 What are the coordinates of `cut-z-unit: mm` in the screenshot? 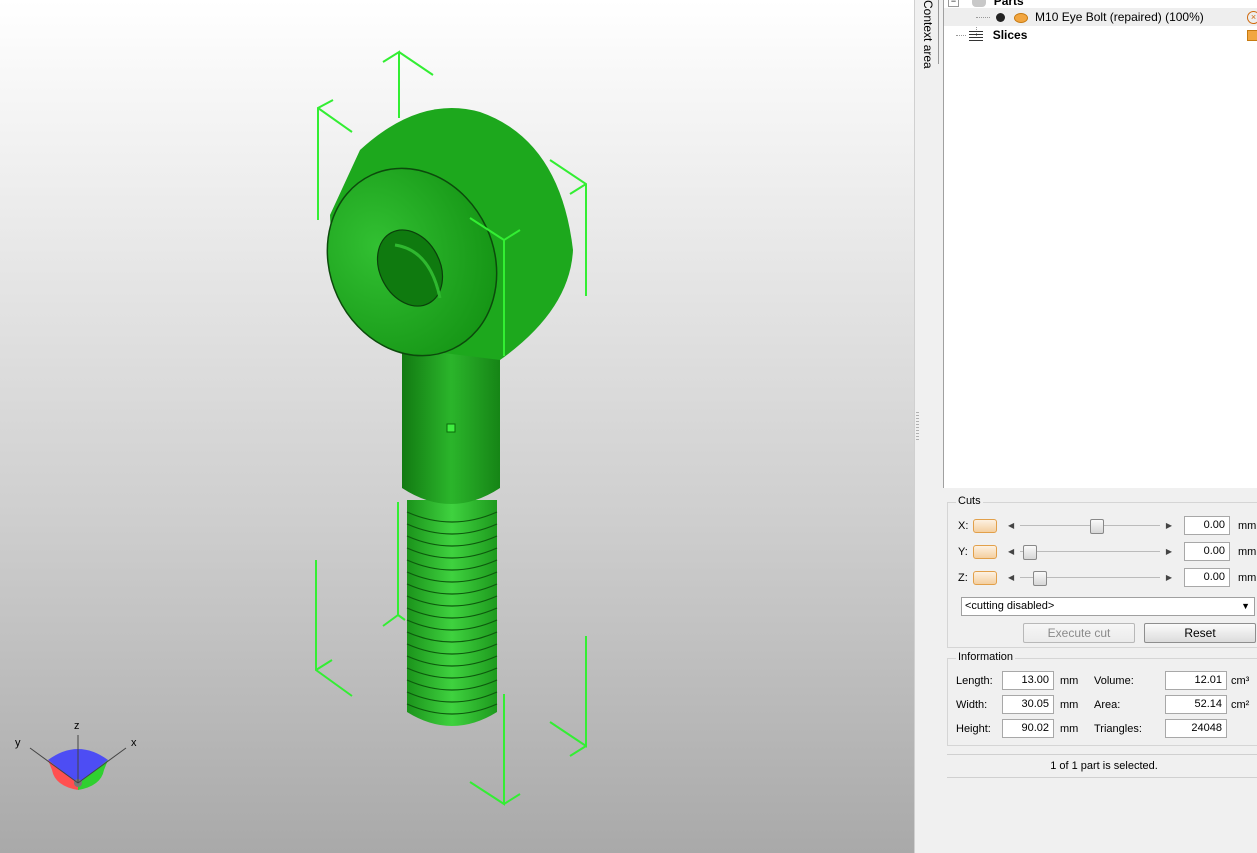 It's located at (1247, 578).